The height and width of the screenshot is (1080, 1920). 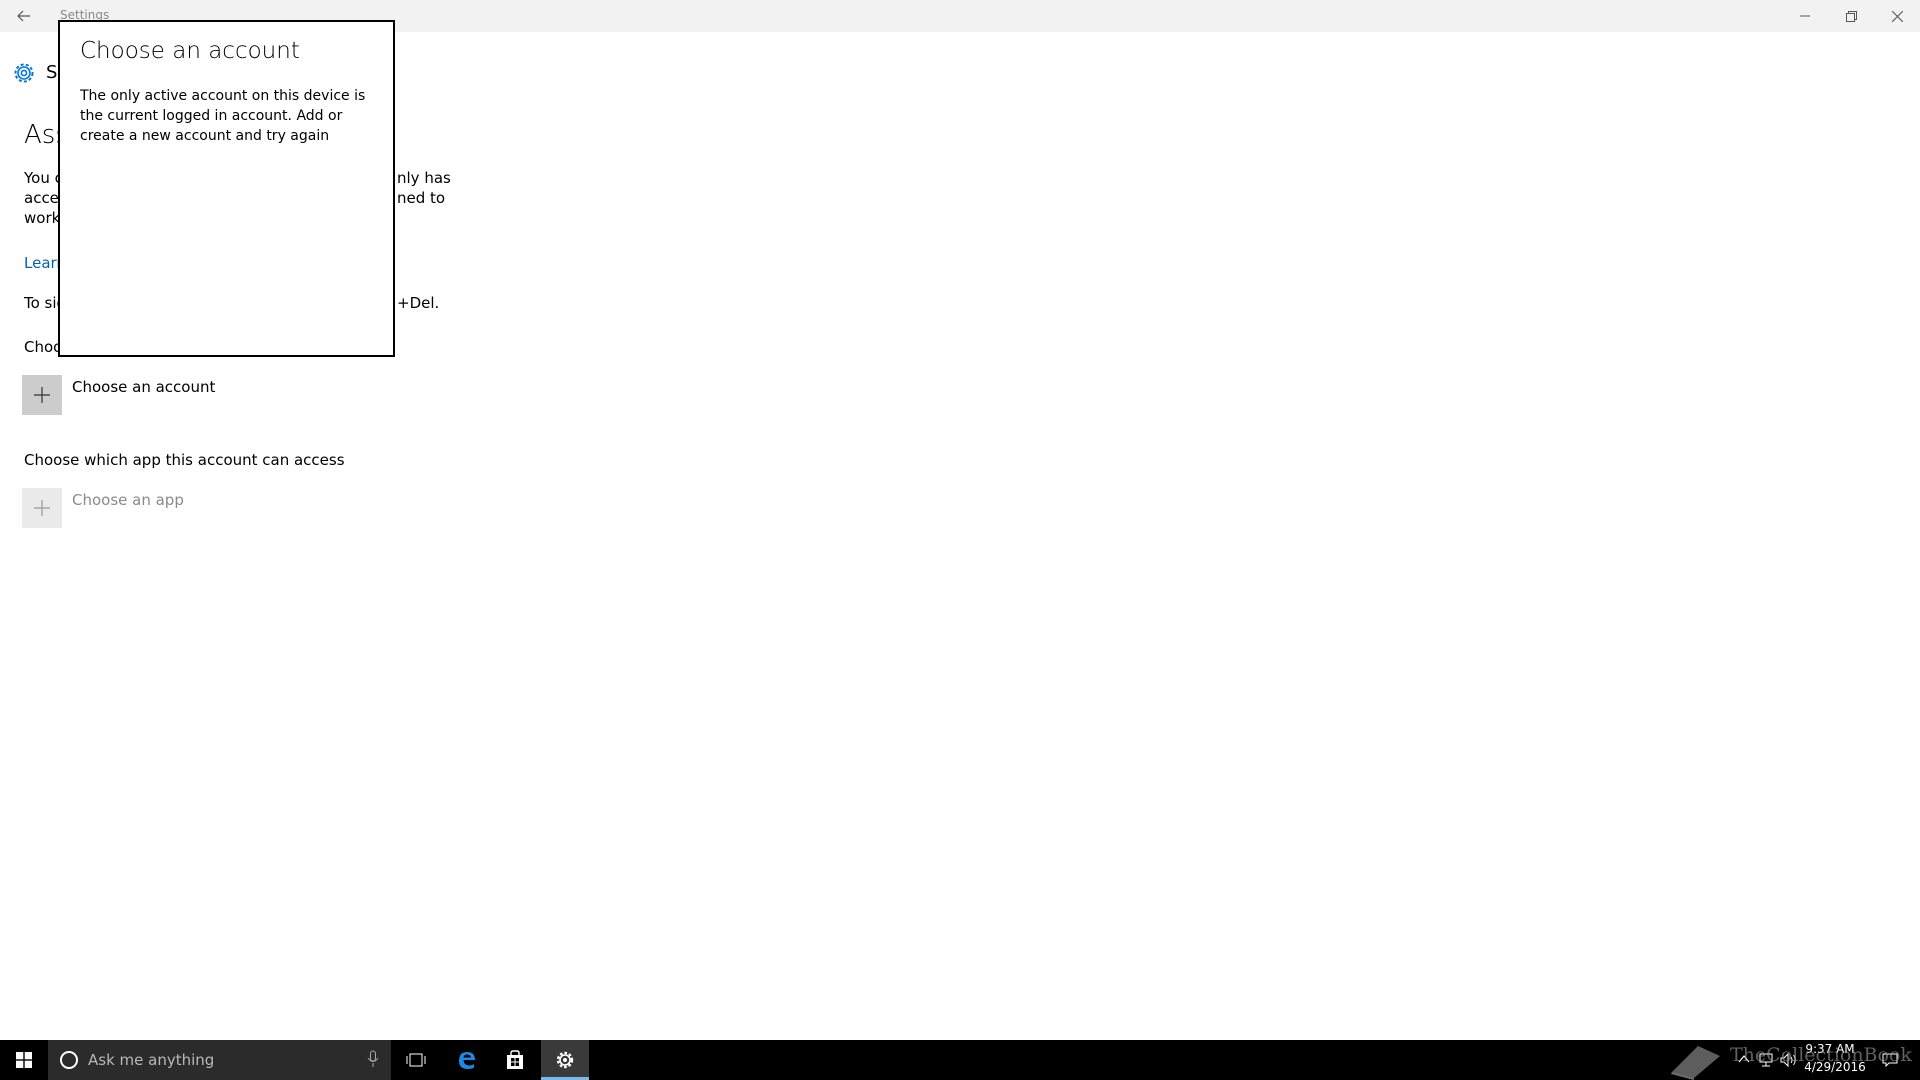 I want to click on choose-account-label: Choo, so click(x=43, y=347).